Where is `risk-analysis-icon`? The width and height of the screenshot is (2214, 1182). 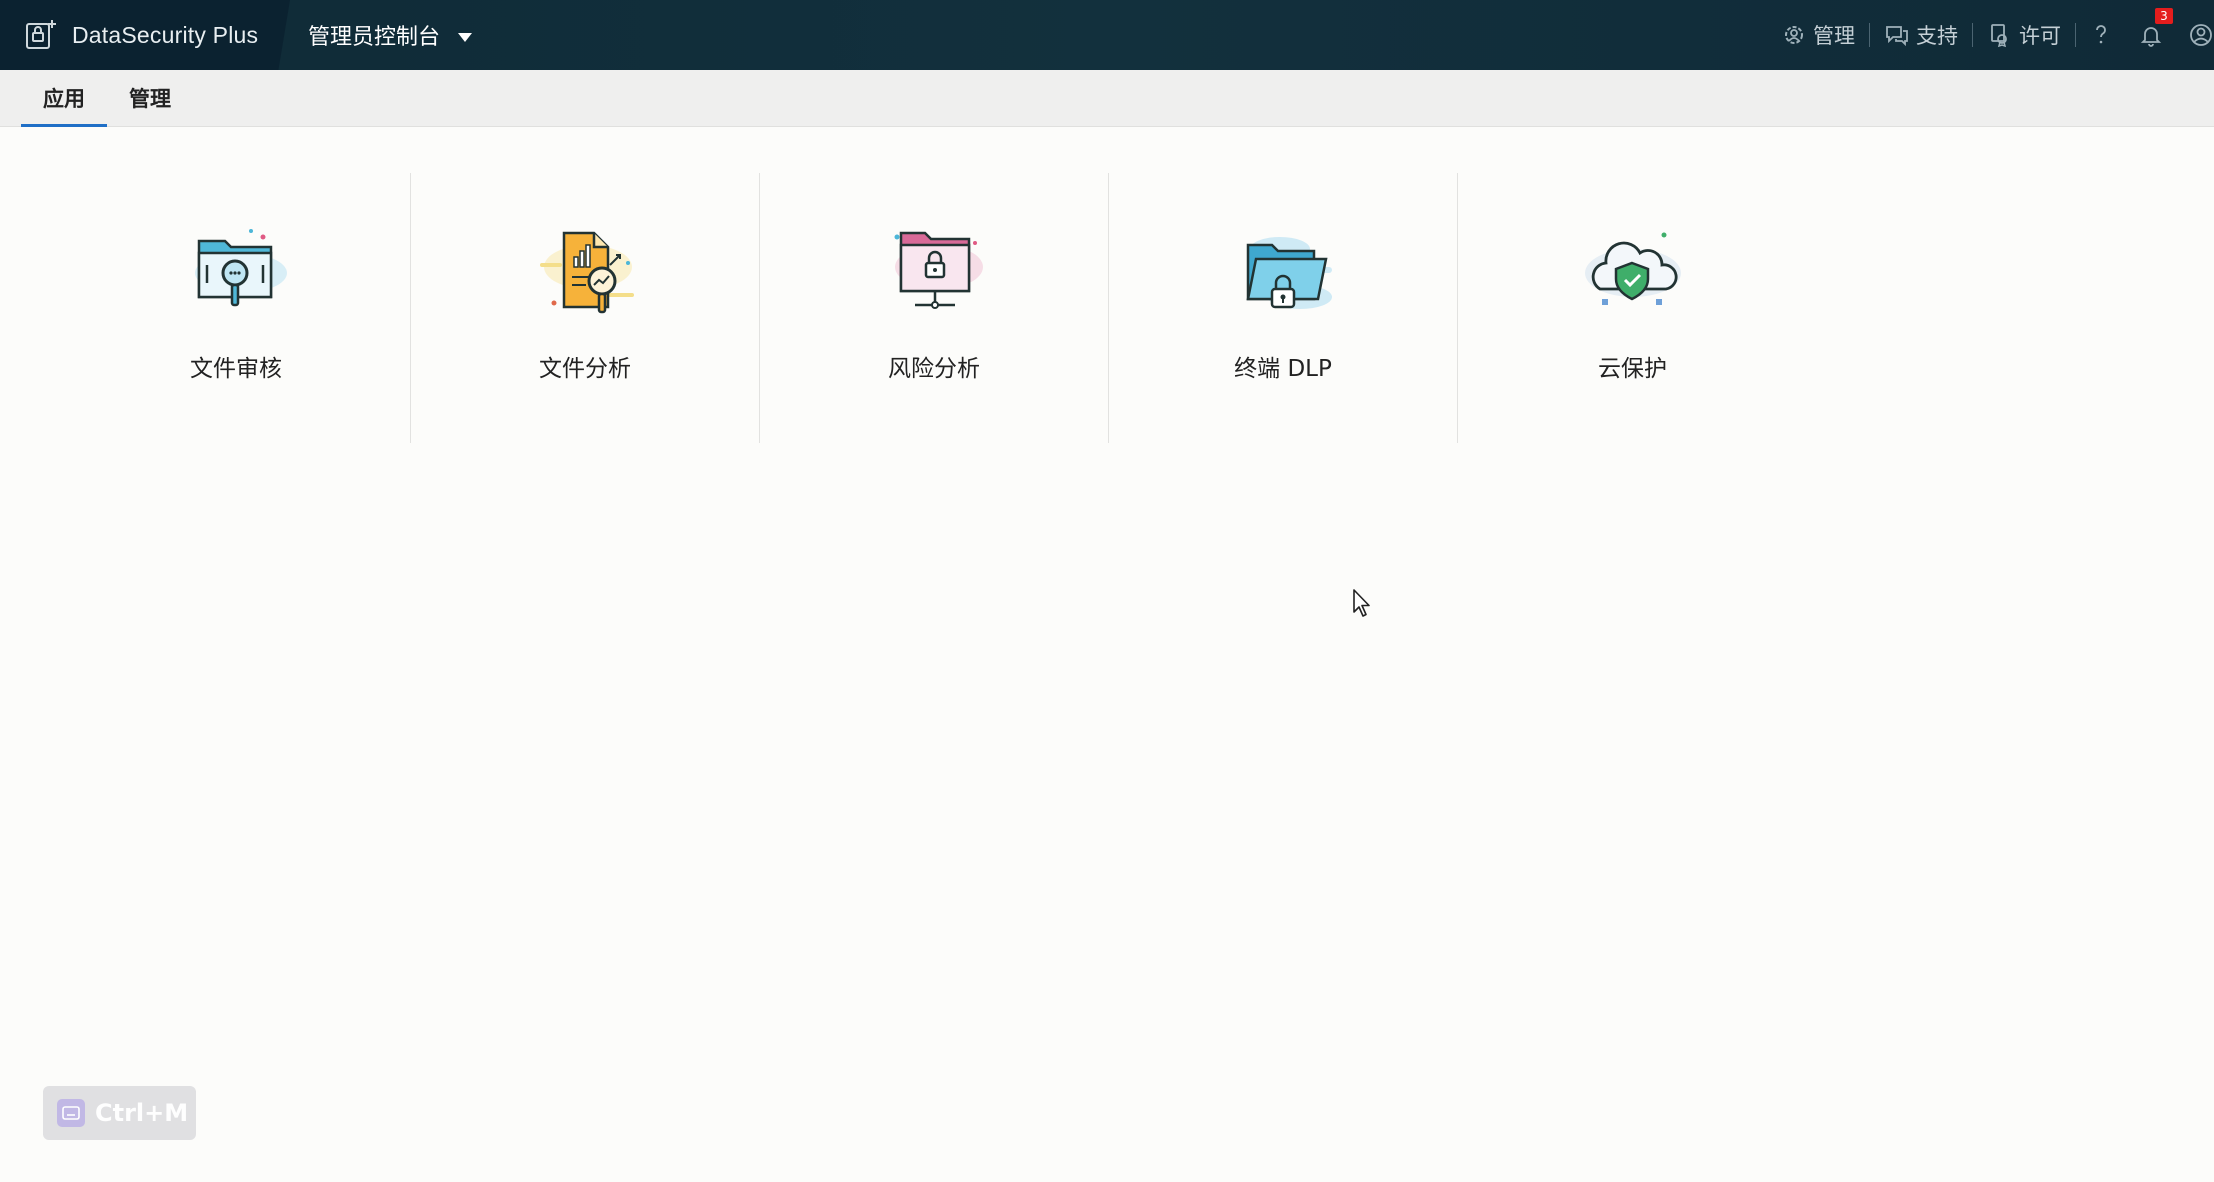
risk-analysis-icon is located at coordinates (938, 270).